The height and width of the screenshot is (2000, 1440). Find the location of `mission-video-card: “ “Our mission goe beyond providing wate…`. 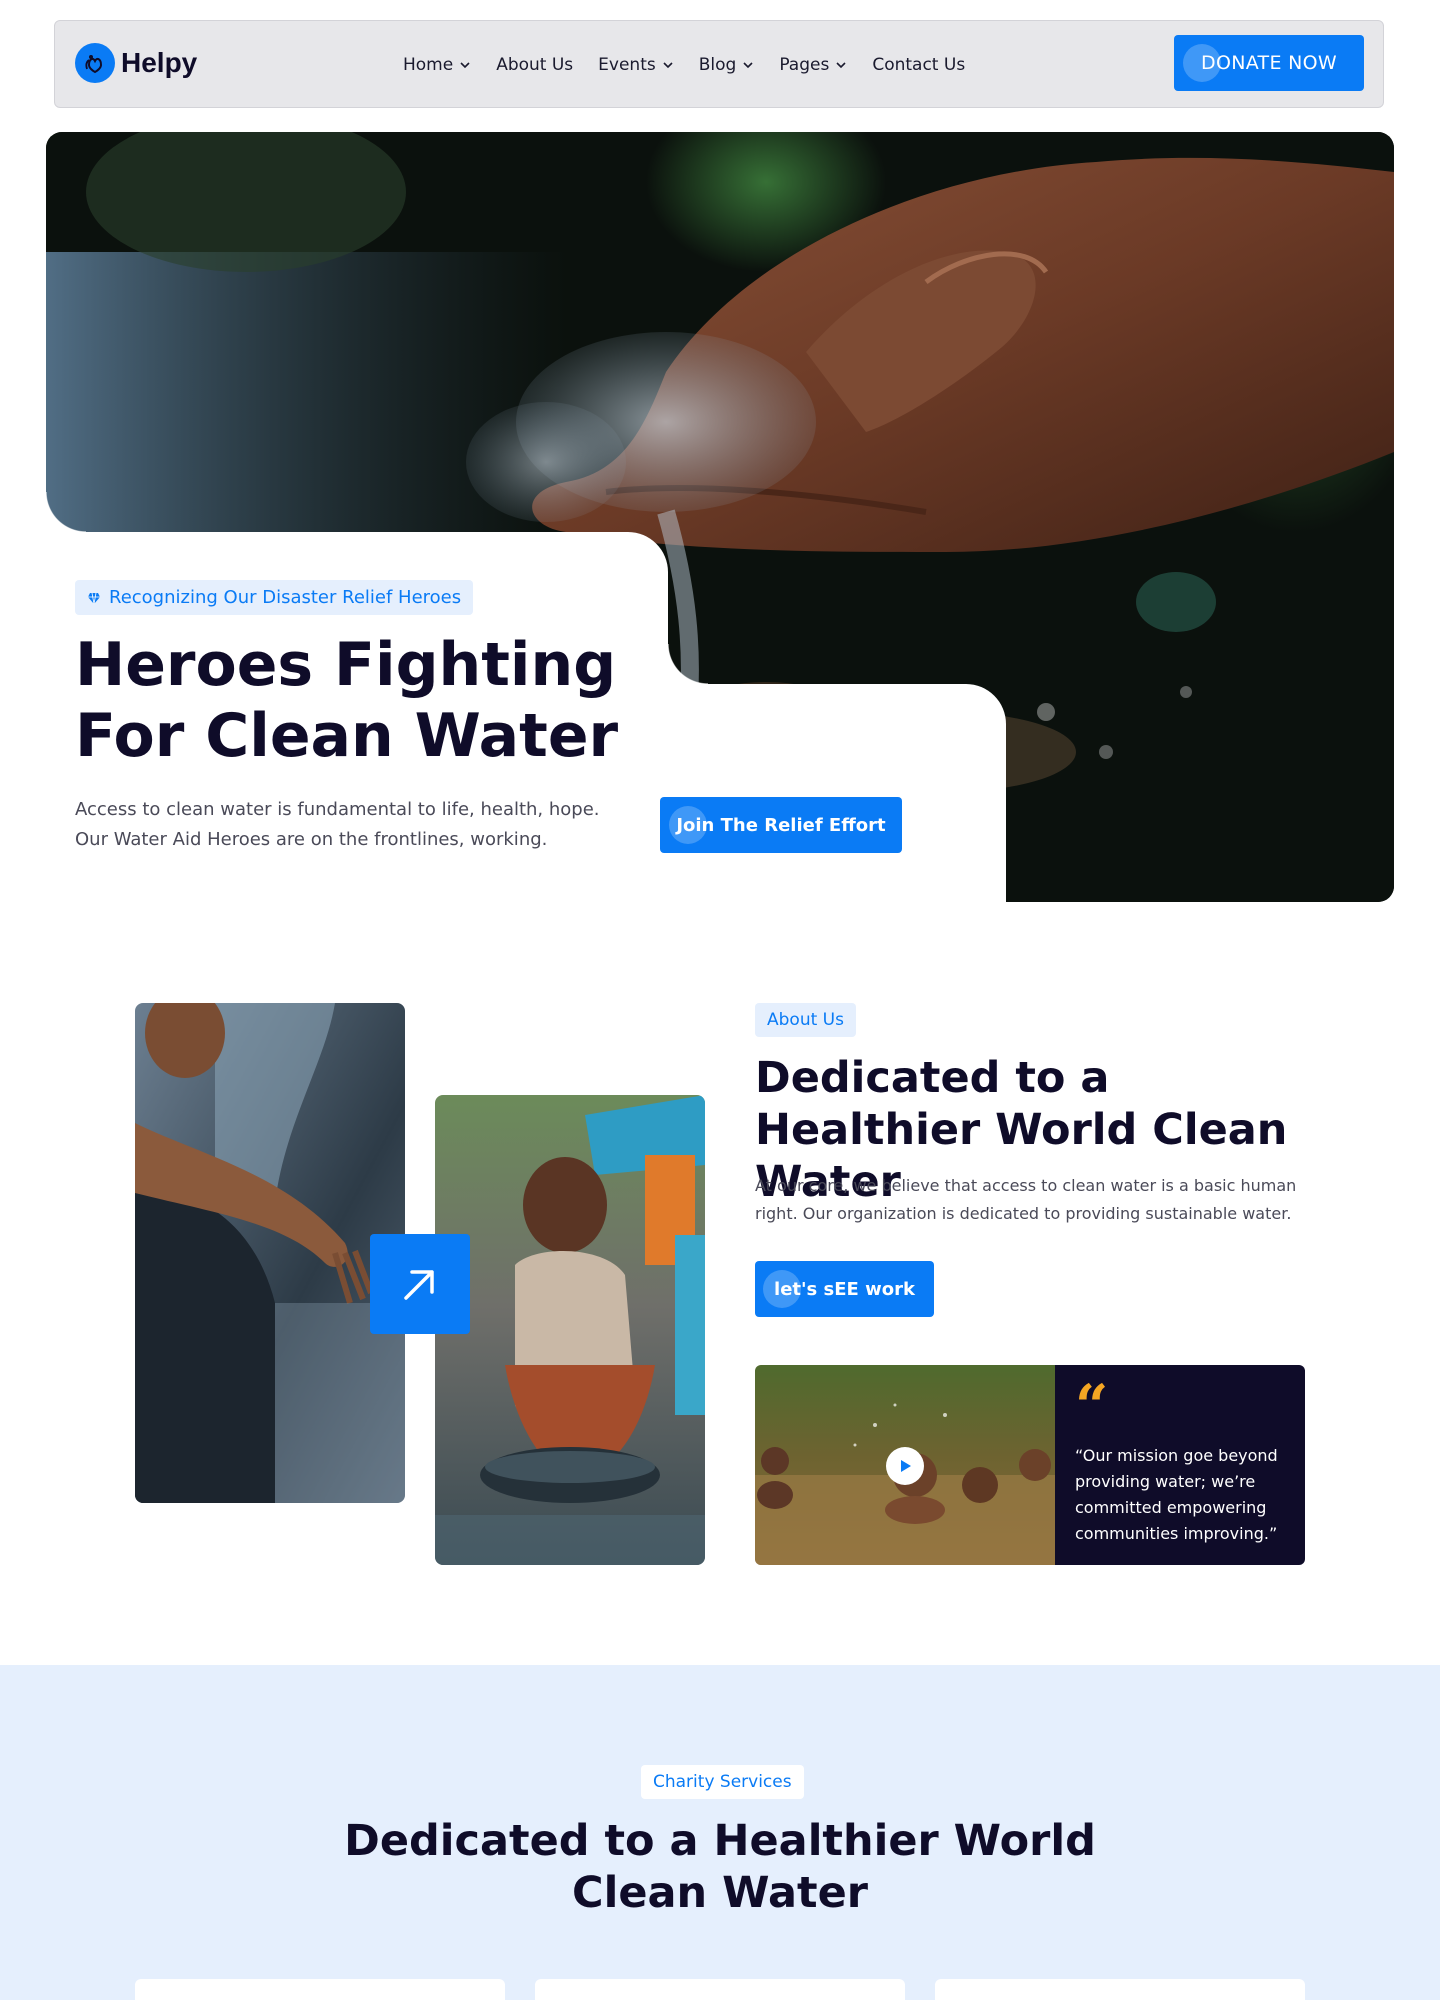

mission-video-card: “ “Our mission goe beyond providing wate… is located at coordinates (1030, 1465).